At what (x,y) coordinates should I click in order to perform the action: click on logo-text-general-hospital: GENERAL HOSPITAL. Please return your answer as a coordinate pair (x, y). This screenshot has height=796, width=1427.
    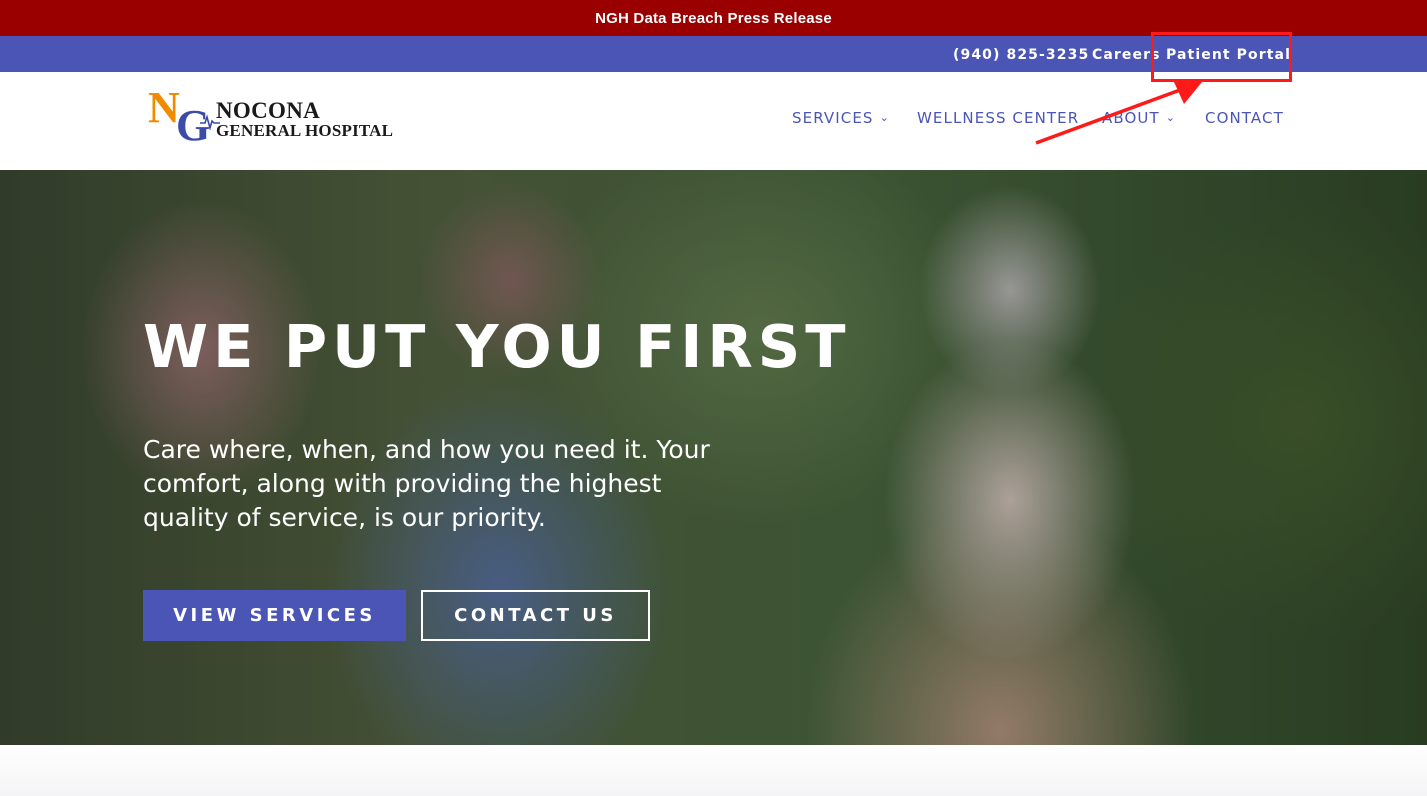
    Looking at the image, I should click on (305, 130).